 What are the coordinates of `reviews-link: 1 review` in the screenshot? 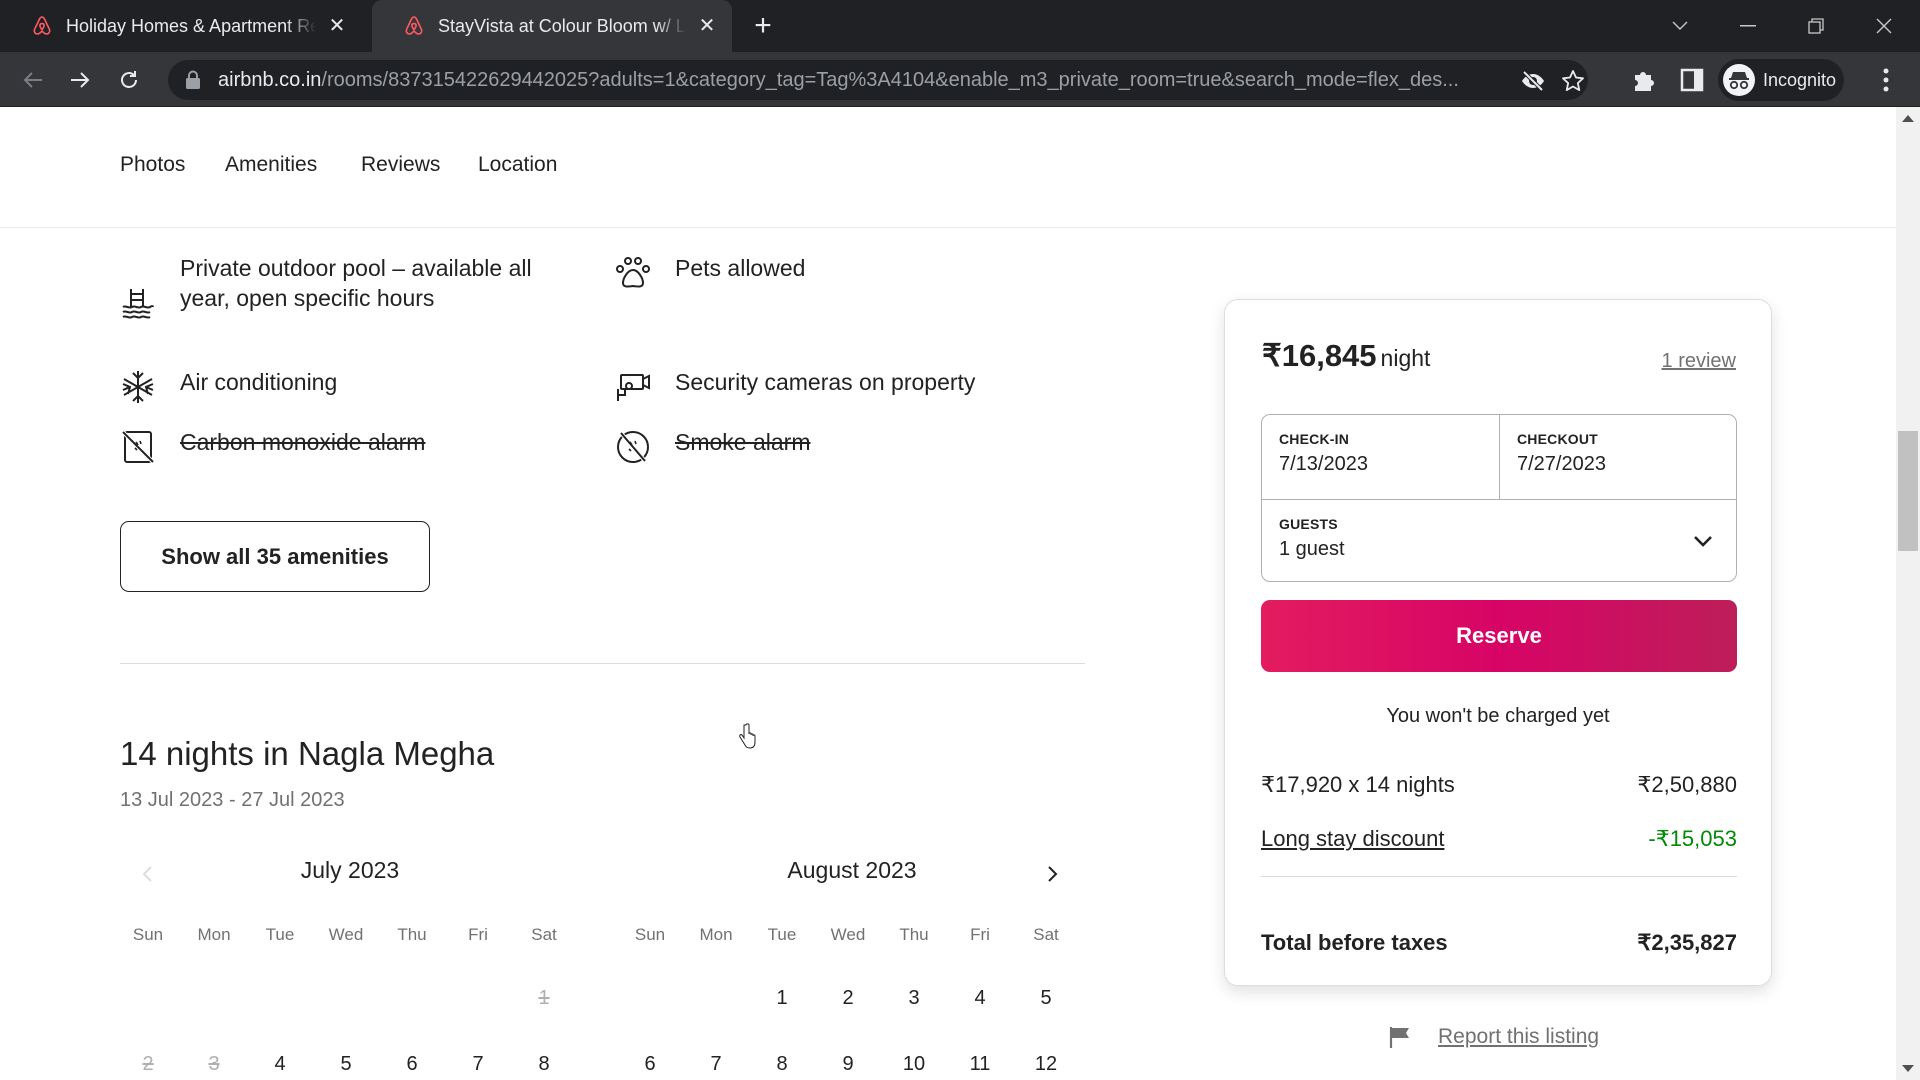 It's located at (1699, 361).